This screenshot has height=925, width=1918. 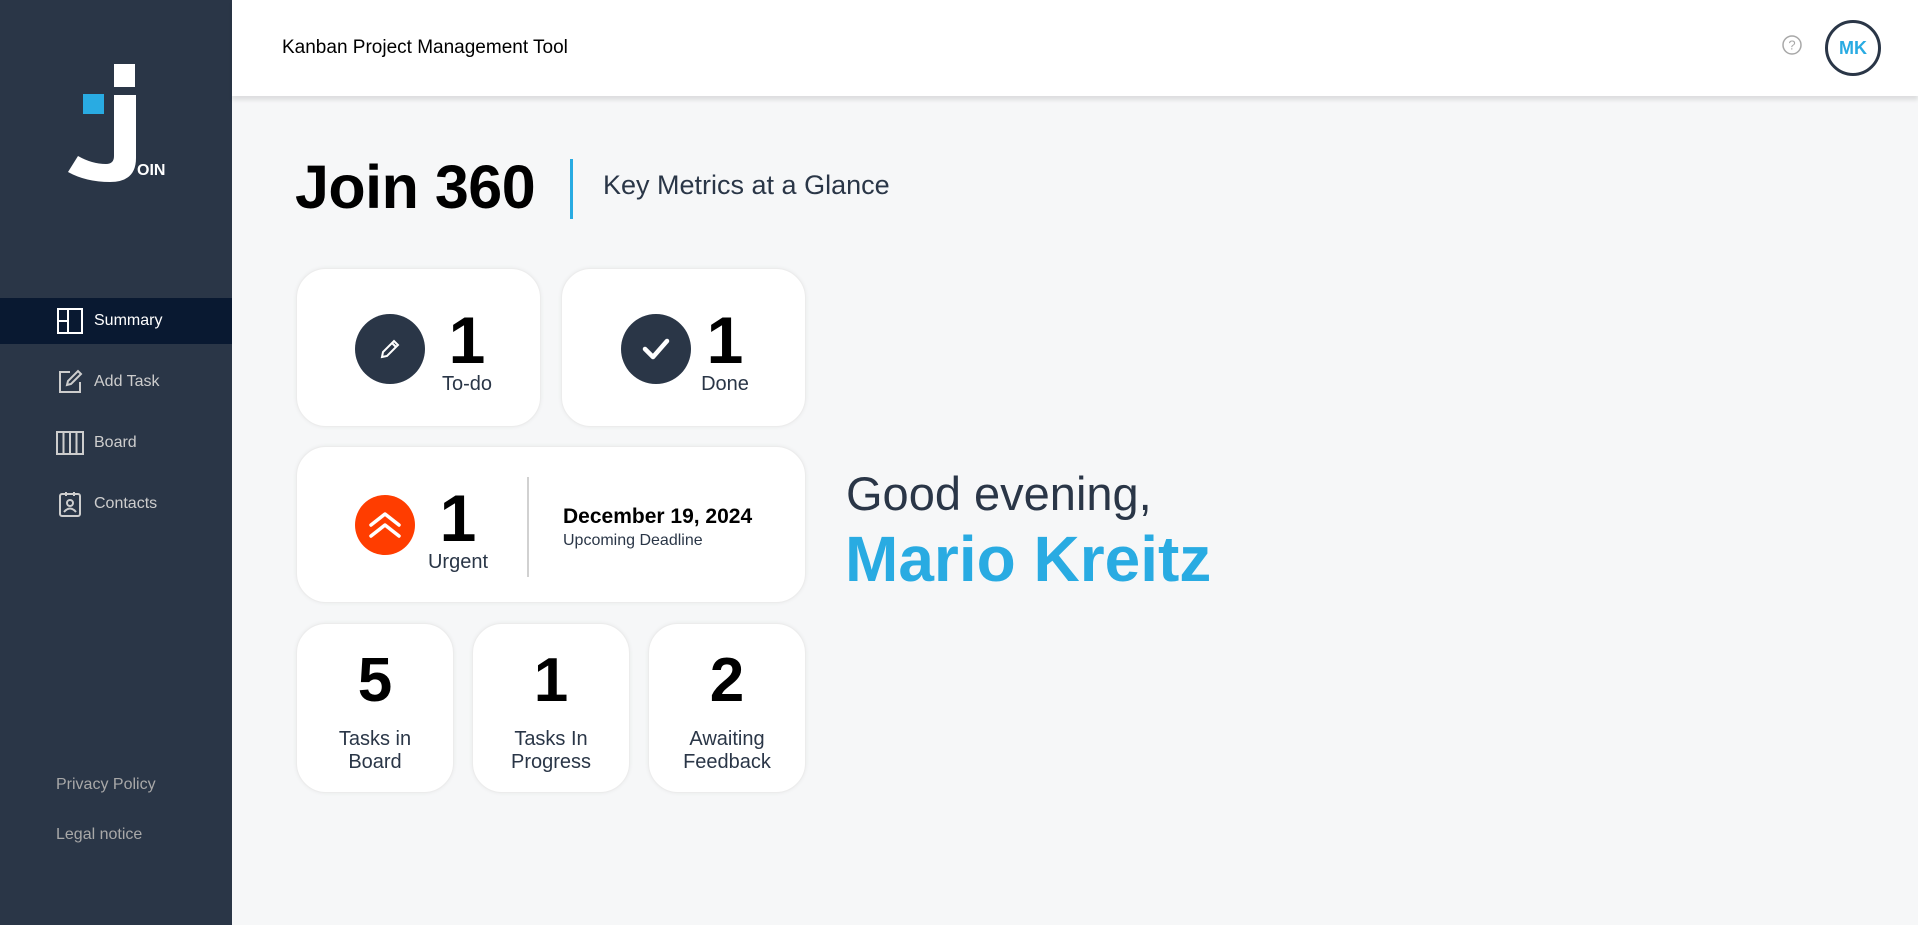 What do you see at coordinates (390, 349) in the screenshot?
I see `pencil-icon` at bounding box center [390, 349].